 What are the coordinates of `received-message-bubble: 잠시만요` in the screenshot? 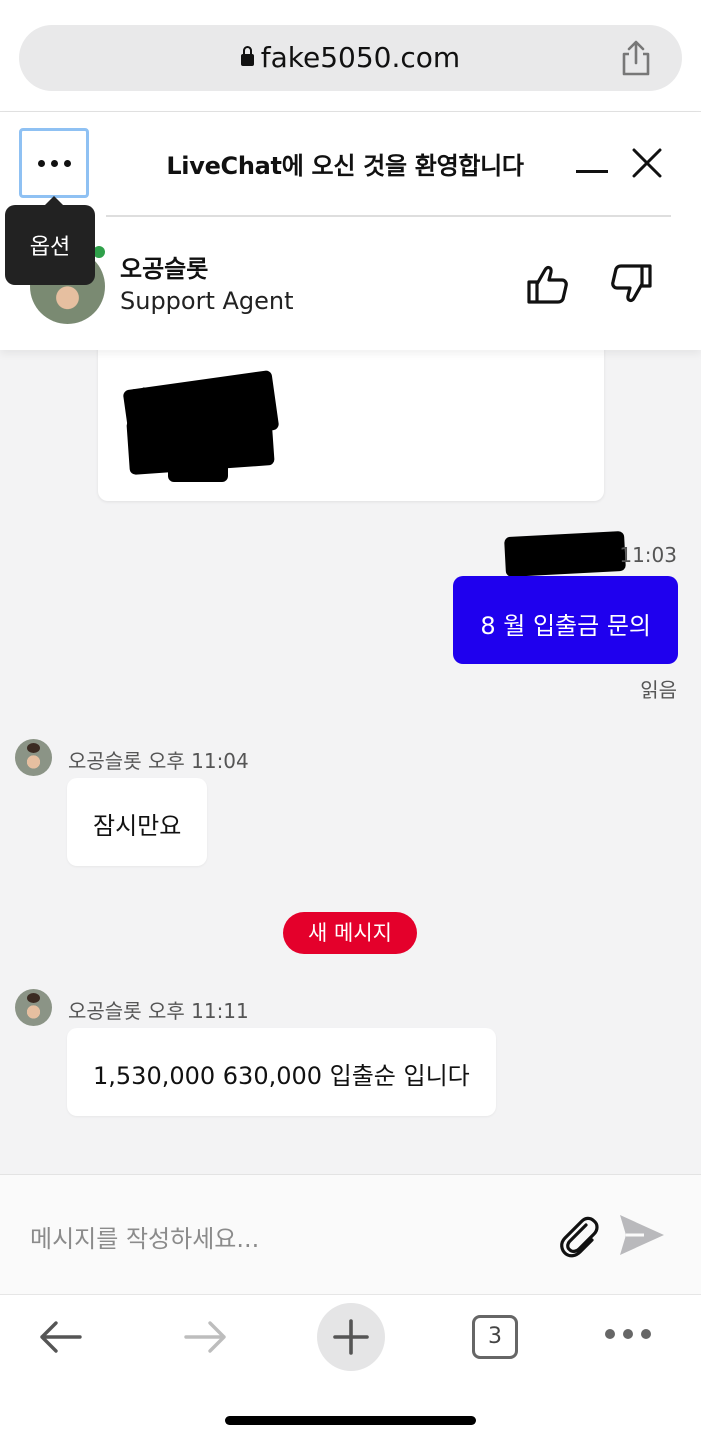 It's located at (137, 822).